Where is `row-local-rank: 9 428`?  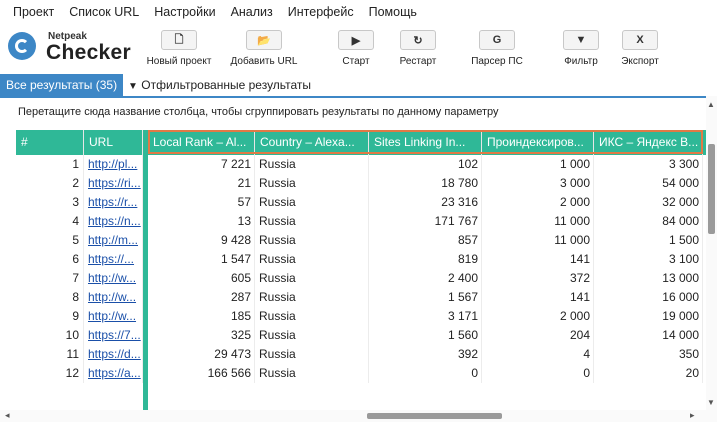
row-local-rank: 9 428 is located at coordinates (201, 240).